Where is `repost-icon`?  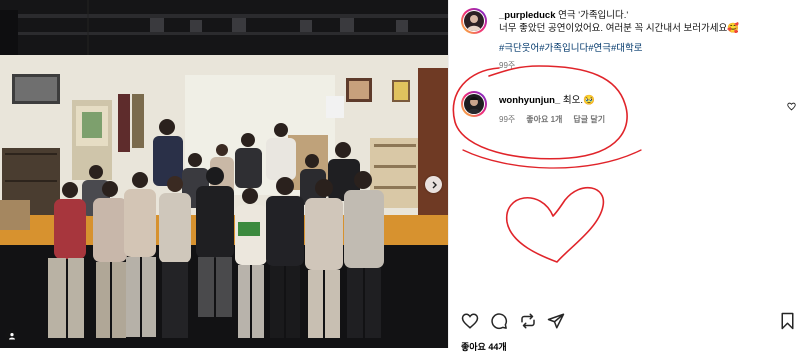
repost-icon is located at coordinates (528, 323).